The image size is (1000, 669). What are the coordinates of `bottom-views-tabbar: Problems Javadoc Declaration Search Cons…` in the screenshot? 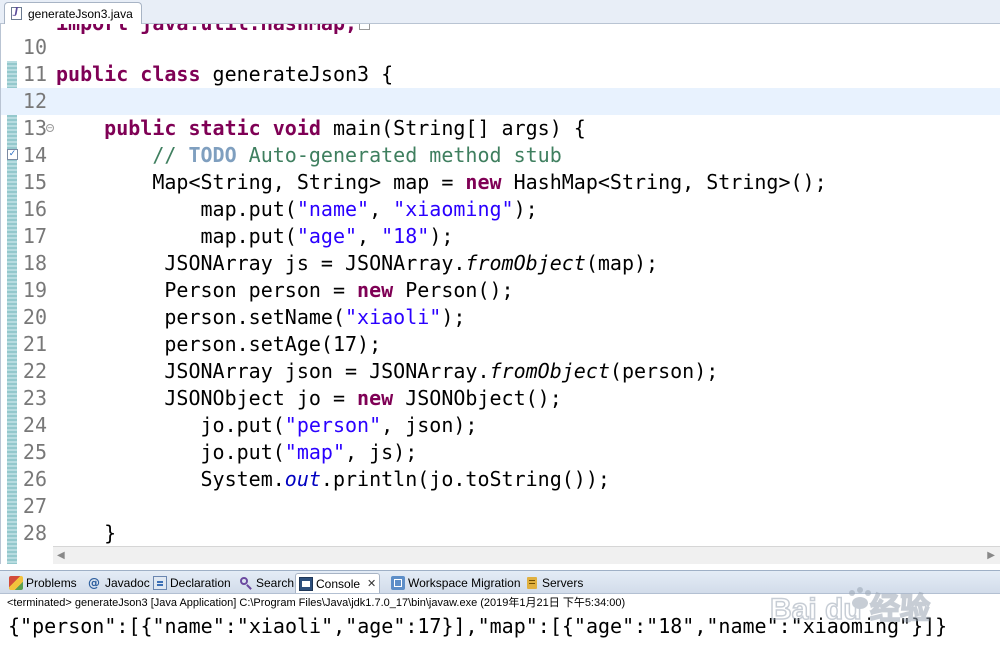 It's located at (500, 582).